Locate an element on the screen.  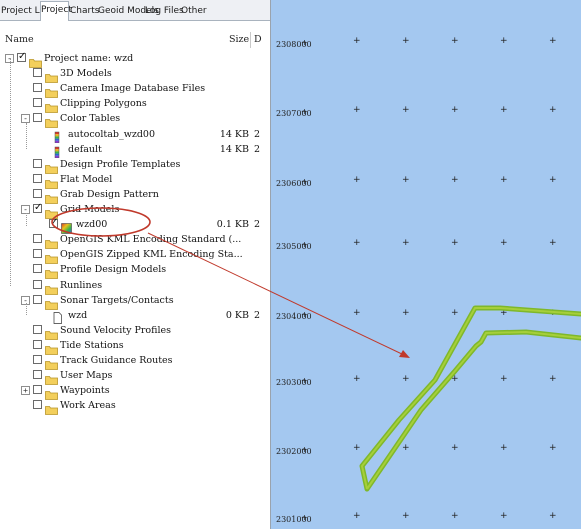
tree-item-grab-design-pattern: Grab Design Pattern is located at coordinates (135, 195).